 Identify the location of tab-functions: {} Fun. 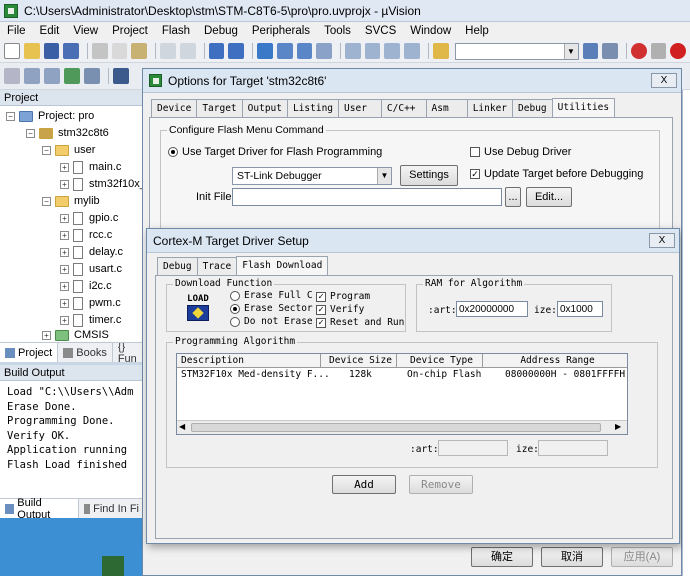
(129, 352).